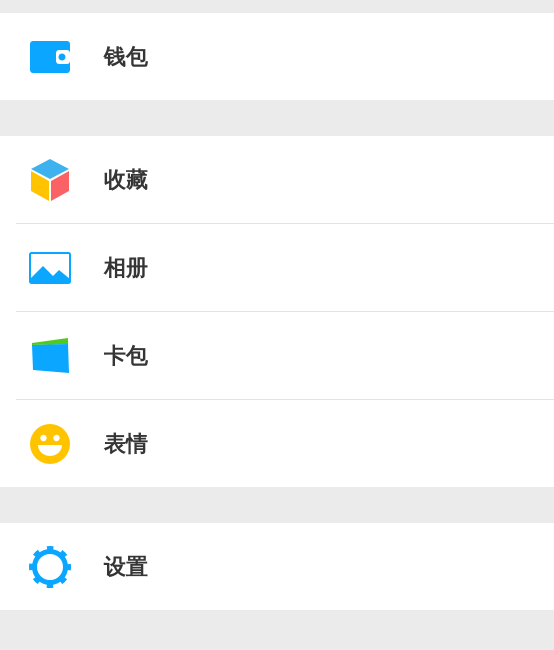 The height and width of the screenshot is (650, 554). I want to click on menu-label: 设置, so click(126, 568).